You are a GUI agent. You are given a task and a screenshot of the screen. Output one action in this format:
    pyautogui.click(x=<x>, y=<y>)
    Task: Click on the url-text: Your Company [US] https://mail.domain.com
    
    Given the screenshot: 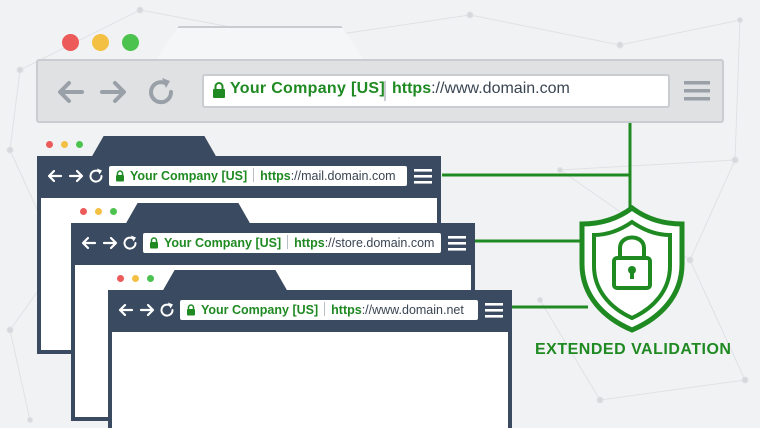 What is the action you would take?
    pyautogui.click(x=263, y=175)
    